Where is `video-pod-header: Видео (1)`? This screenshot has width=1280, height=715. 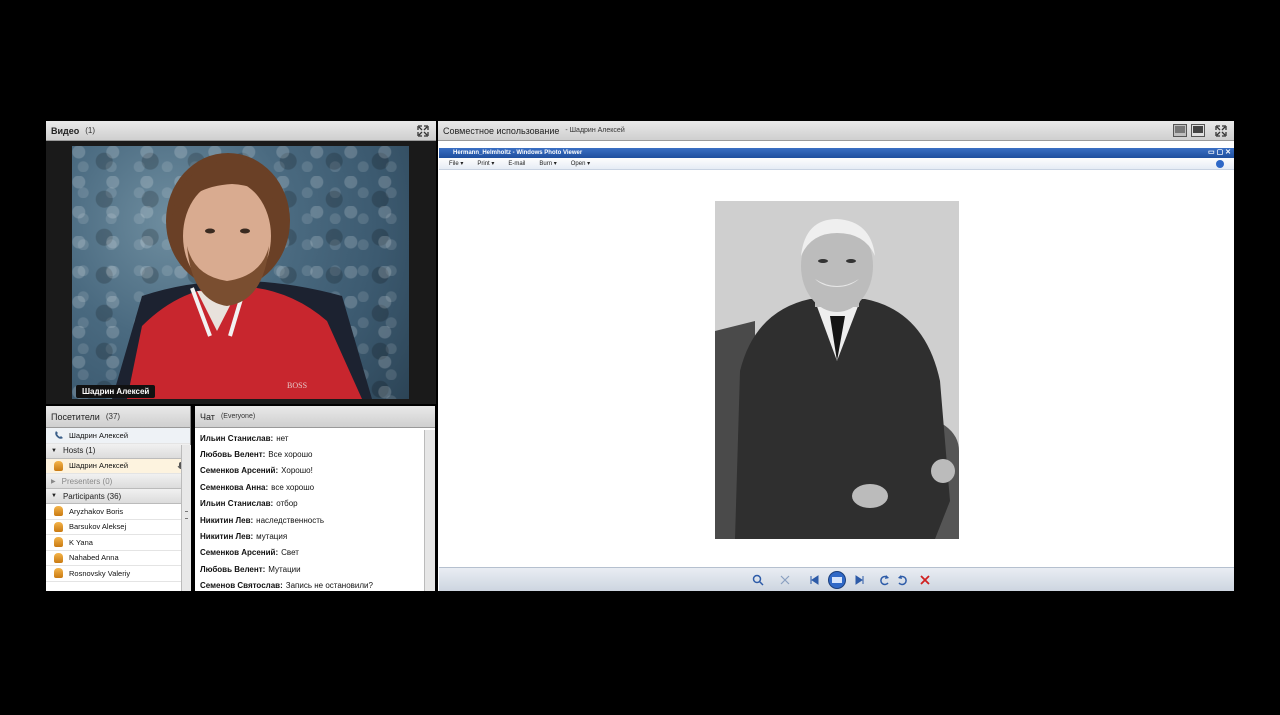
video-pod-header: Видео (1) is located at coordinates (241, 131).